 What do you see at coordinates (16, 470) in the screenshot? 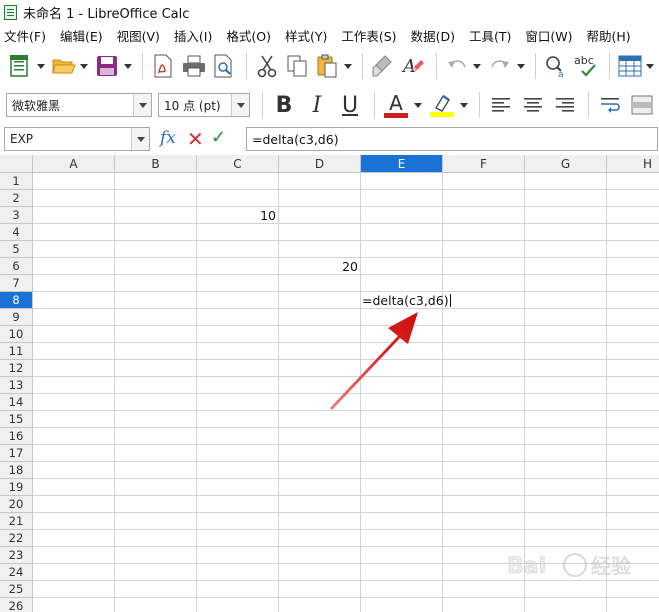
I see `row-header-18: 18` at bounding box center [16, 470].